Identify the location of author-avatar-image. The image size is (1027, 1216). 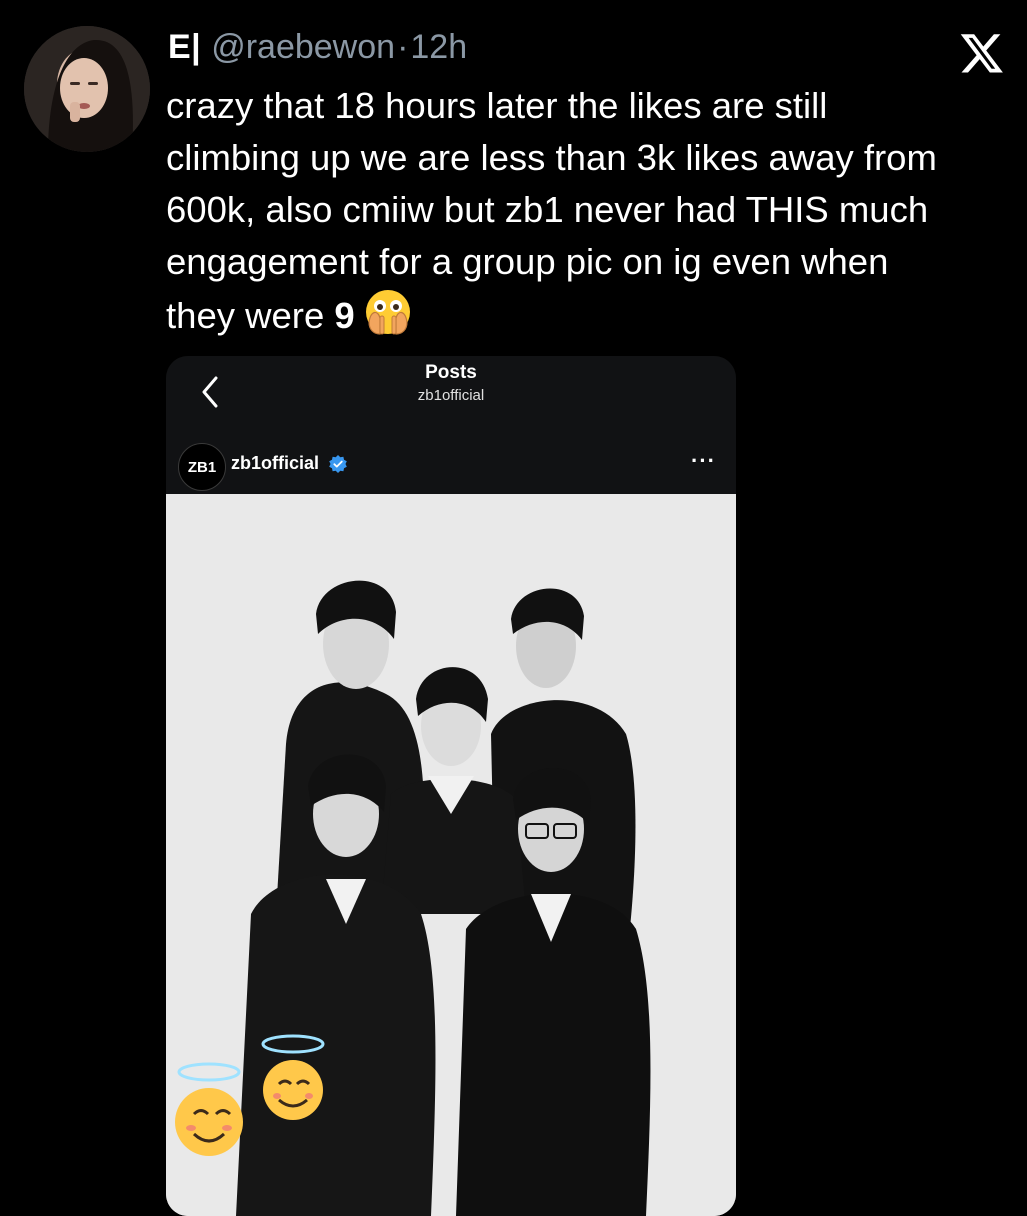
(87, 89).